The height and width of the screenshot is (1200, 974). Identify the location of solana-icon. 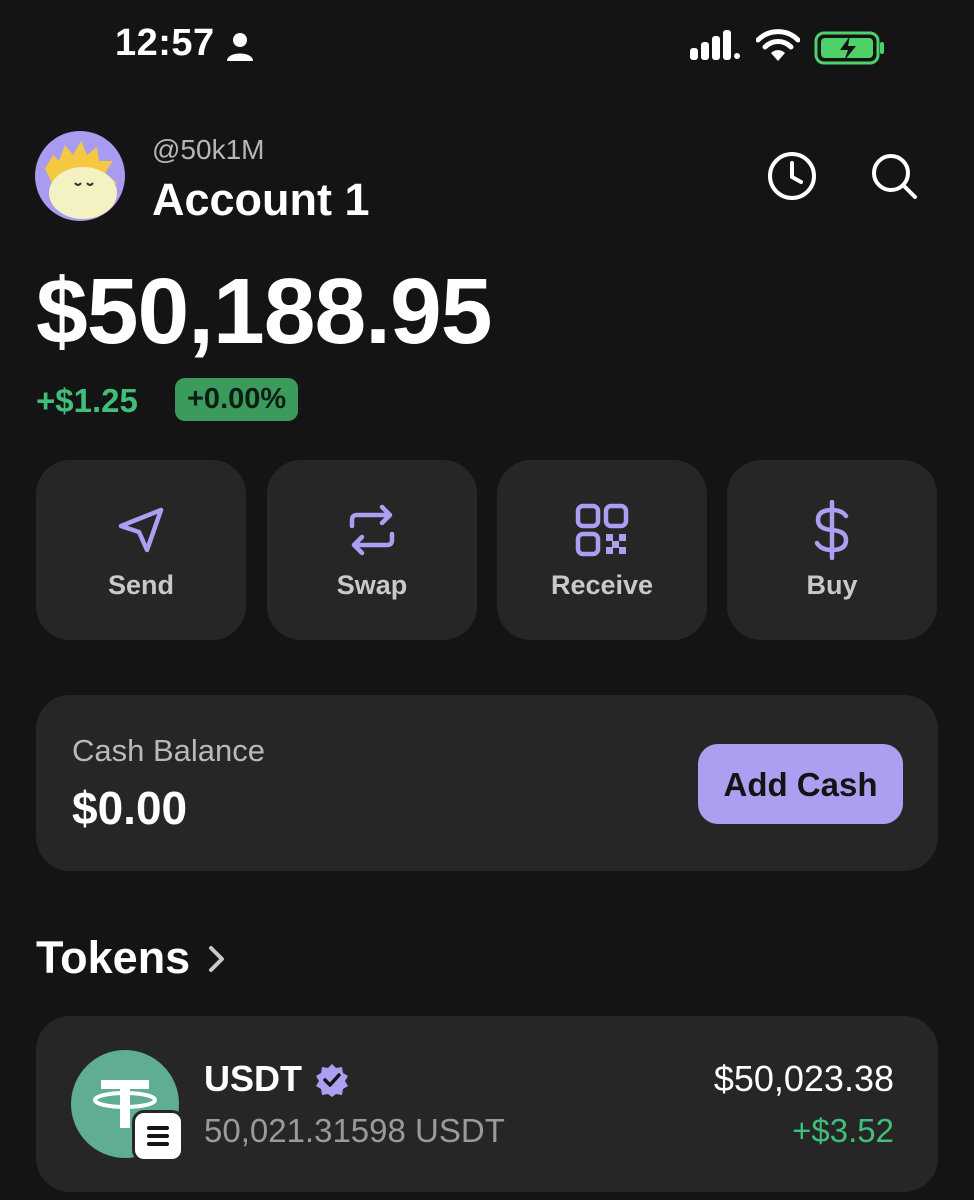
(158, 1136).